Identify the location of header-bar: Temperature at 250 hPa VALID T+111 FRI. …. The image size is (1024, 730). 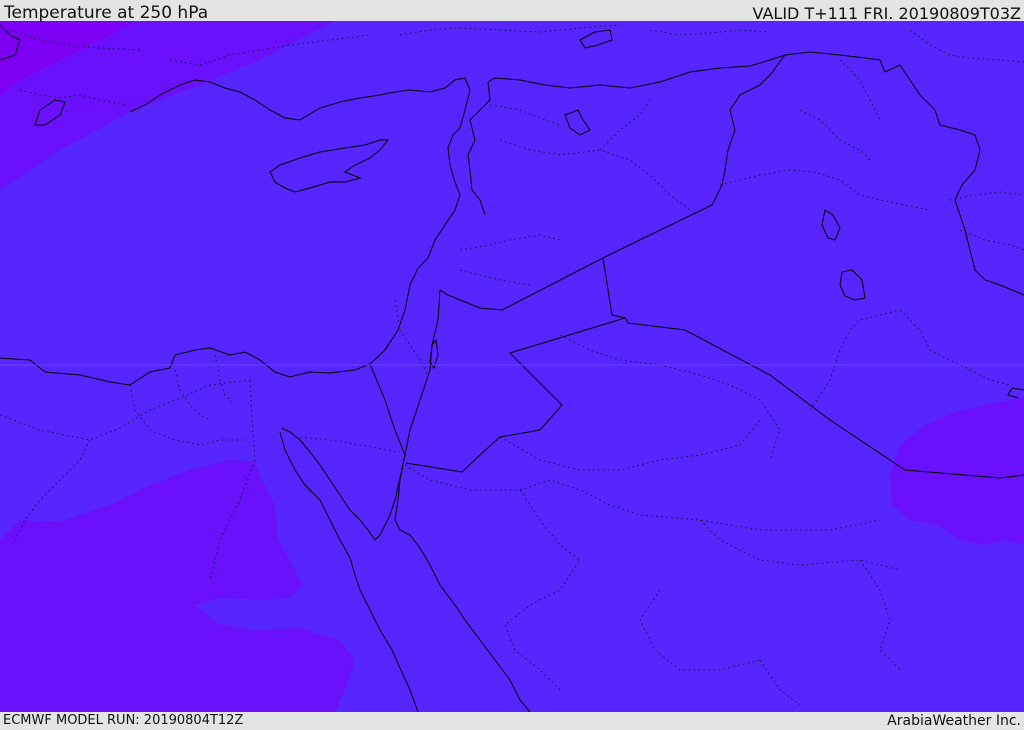
(512, 11).